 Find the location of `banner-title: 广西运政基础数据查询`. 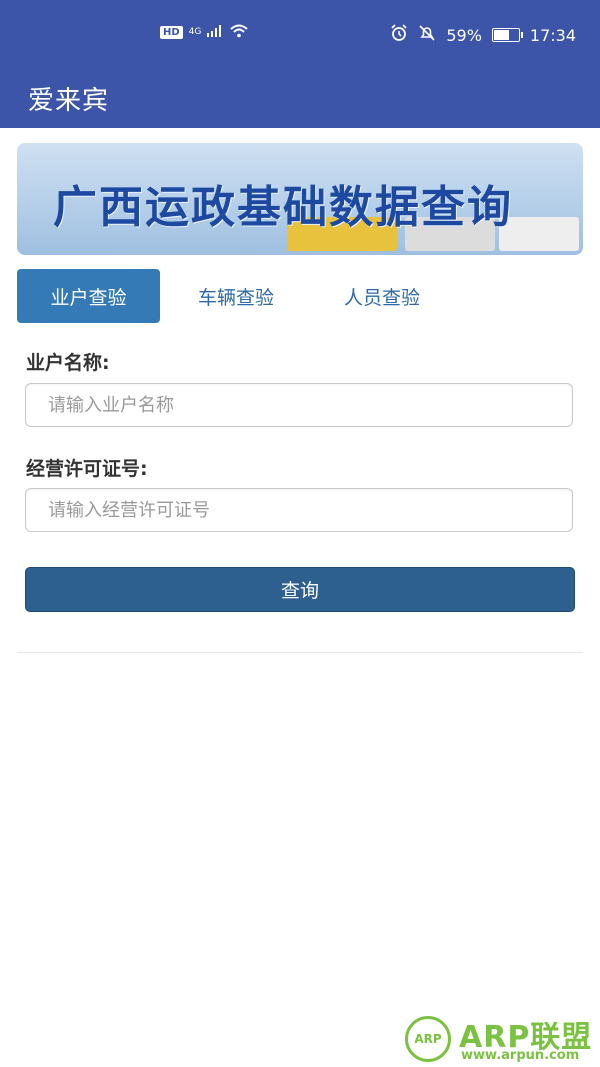

banner-title: 广西运政基础数据查询 is located at coordinates (283, 207).